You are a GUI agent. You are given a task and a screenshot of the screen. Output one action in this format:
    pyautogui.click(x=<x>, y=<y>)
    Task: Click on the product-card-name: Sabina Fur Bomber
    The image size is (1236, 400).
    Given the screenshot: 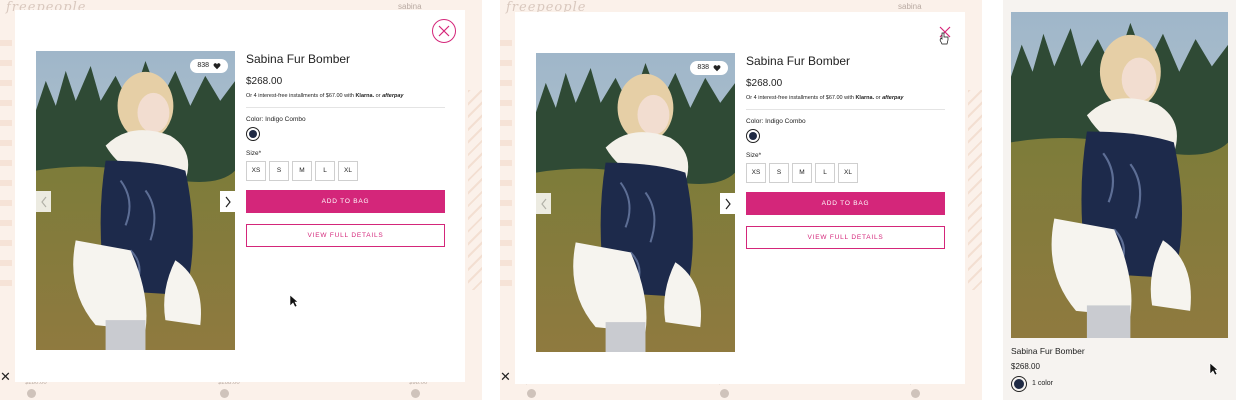 What is the action you would take?
    pyautogui.click(x=1048, y=351)
    